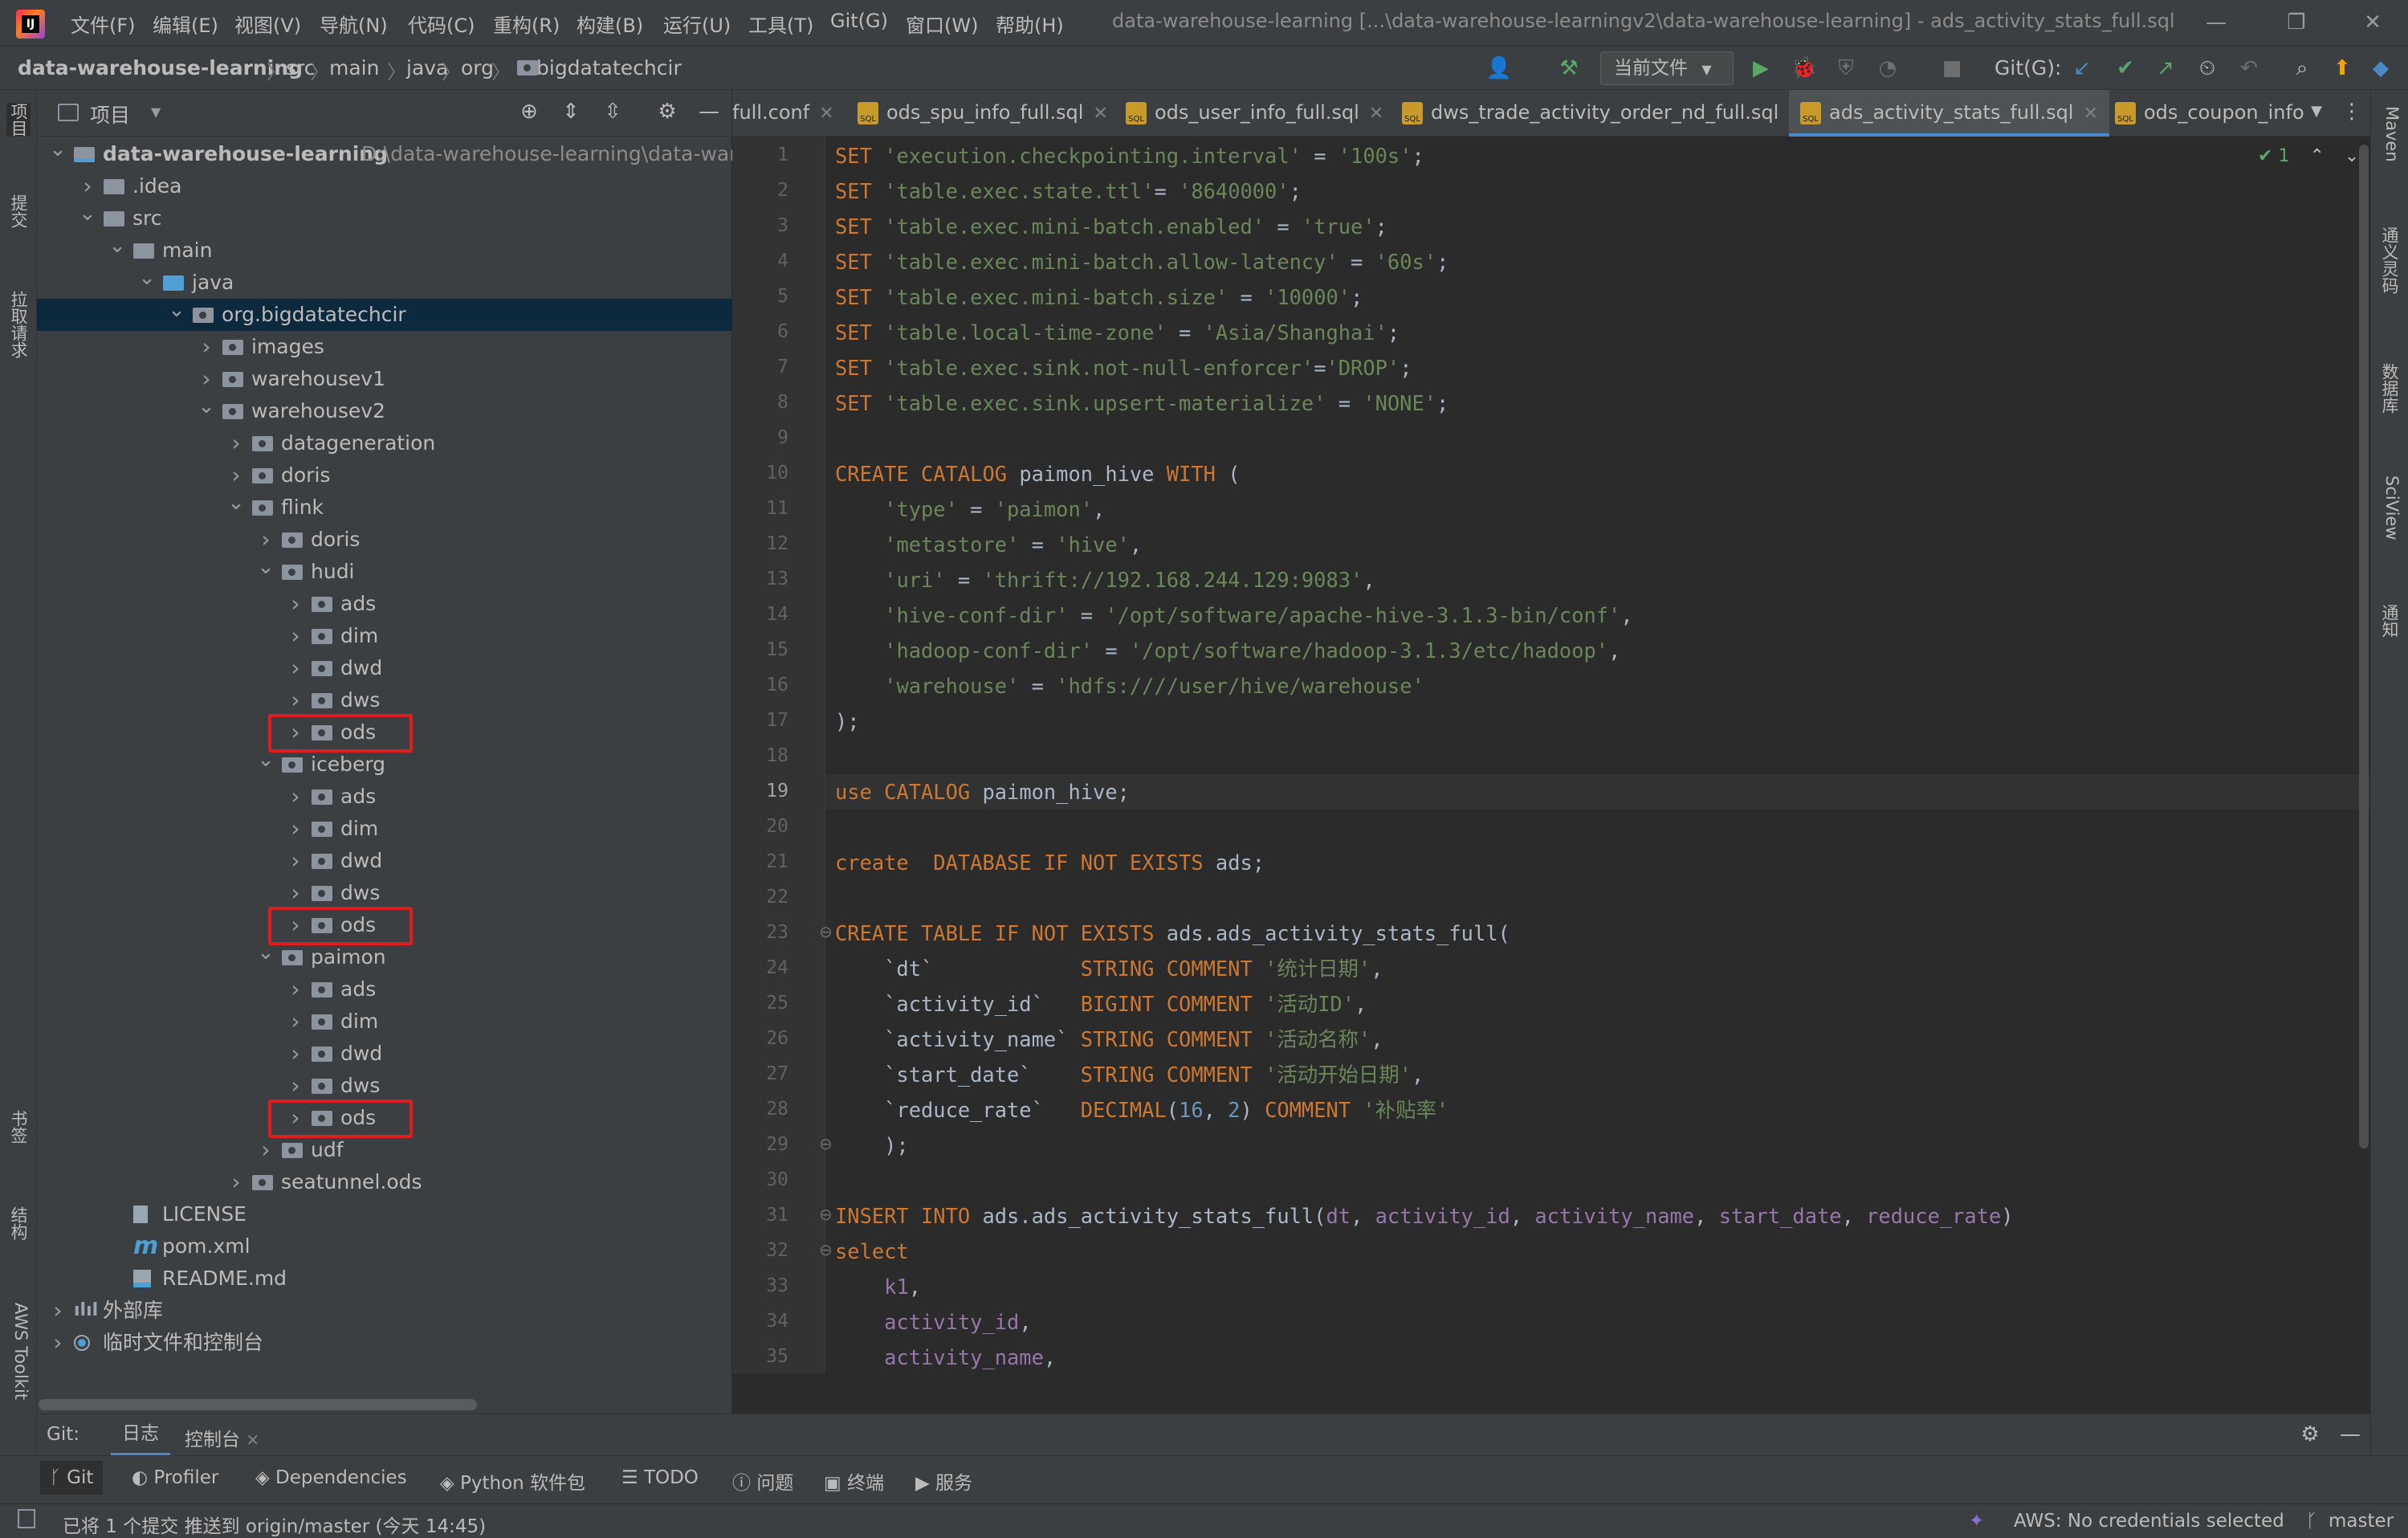  What do you see at coordinates (982, 792) in the screenshot?
I see `code-line: use CATALOG paimon_hive;` at bounding box center [982, 792].